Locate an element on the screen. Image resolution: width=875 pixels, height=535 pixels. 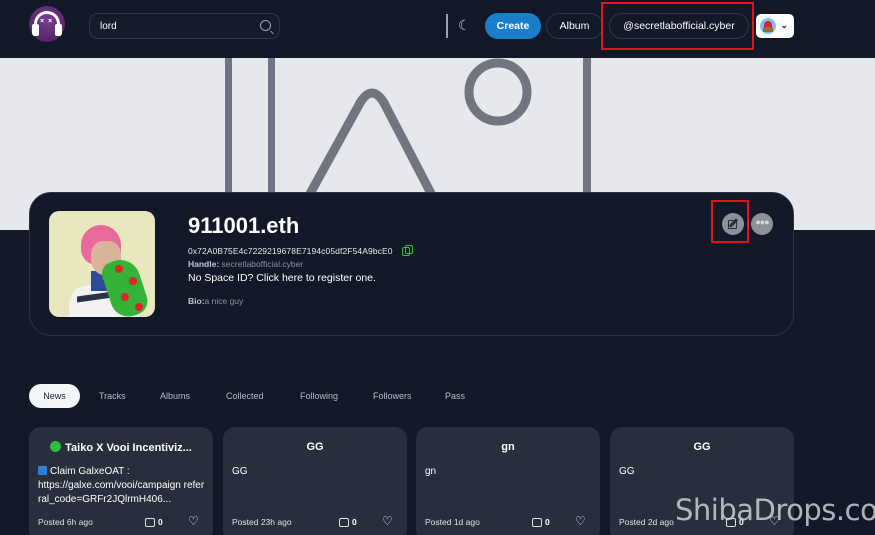
create-button: Create is located at coordinates (513, 26).